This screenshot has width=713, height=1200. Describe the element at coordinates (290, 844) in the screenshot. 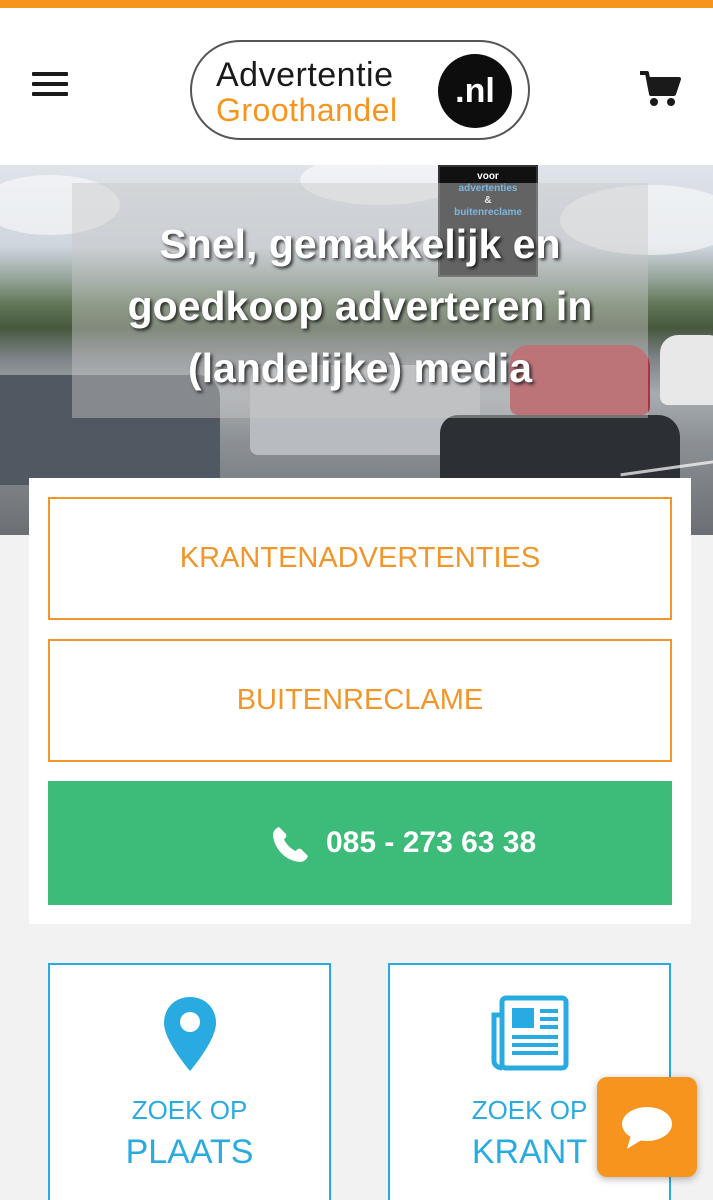

I see `phone-icon` at that location.